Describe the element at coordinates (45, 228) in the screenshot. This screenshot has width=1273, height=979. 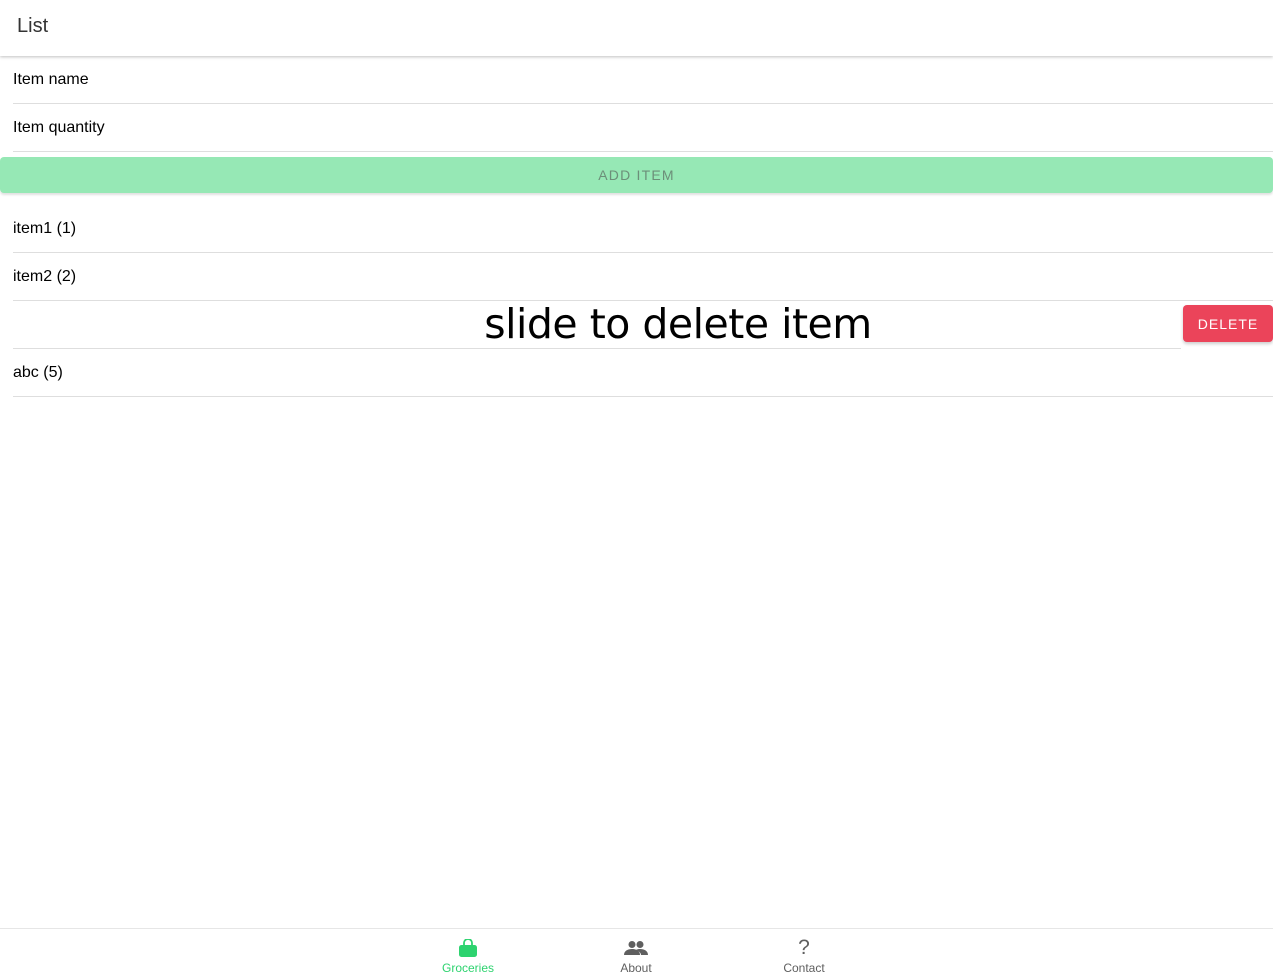
I see `list-item-label: item1 (1)` at that location.